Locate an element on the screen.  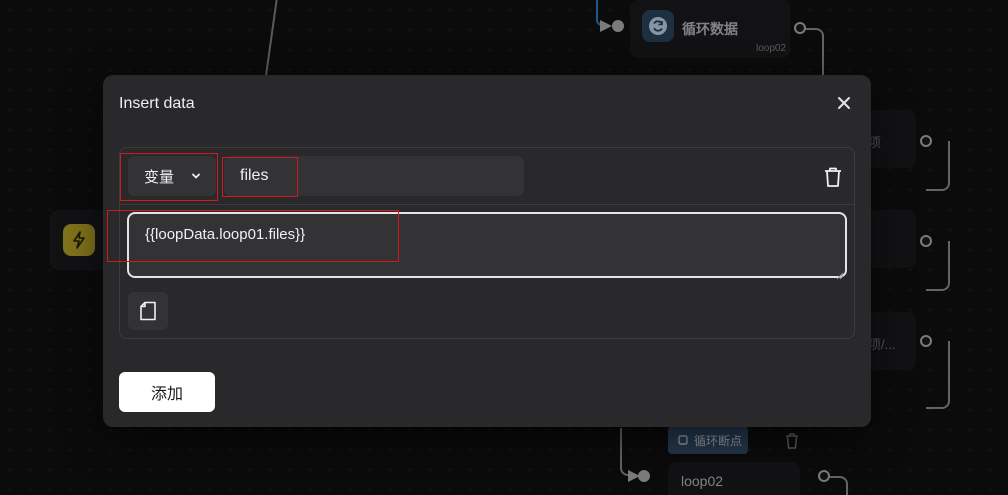
trash-icon is located at coordinates (833, 177).